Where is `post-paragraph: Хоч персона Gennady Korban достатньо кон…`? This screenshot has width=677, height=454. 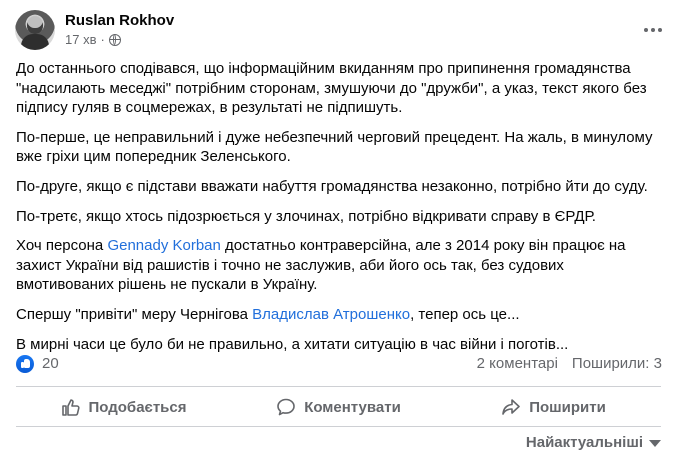
post-paragraph: Хоч персона Gennady Korban достатньо кон… is located at coordinates (340, 265).